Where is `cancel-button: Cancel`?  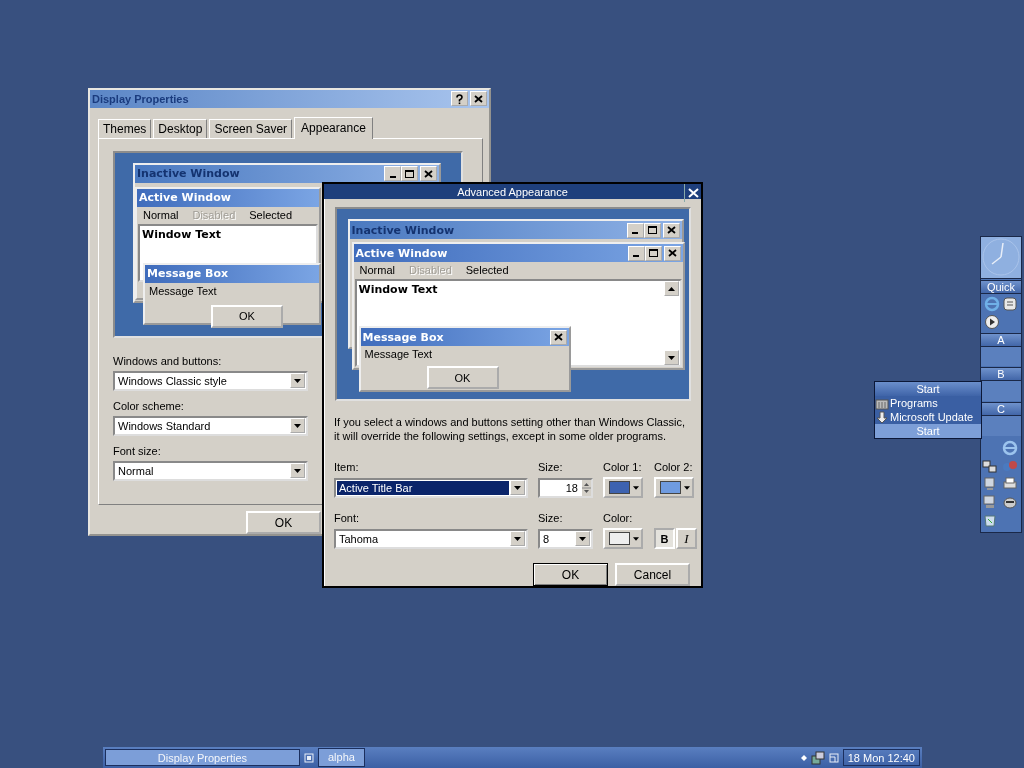
cancel-button: Cancel is located at coordinates (652, 574).